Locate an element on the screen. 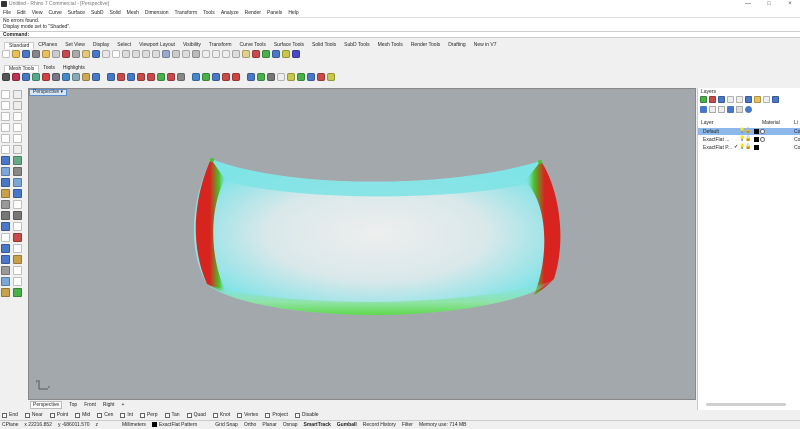  zoom-dynamic-icon is located at coordinates (126, 54).